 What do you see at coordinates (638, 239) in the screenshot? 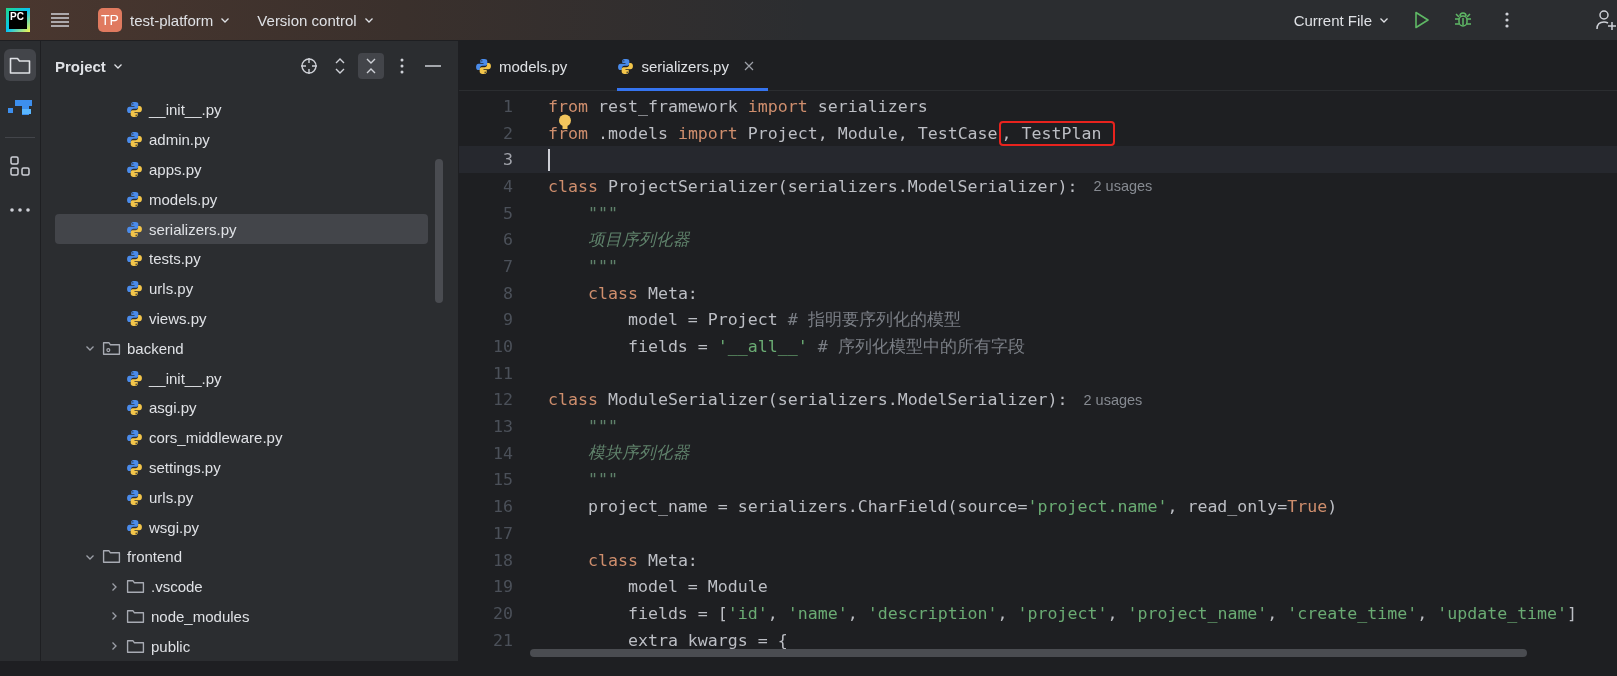
I see `code-line: 项目序列化器` at bounding box center [638, 239].